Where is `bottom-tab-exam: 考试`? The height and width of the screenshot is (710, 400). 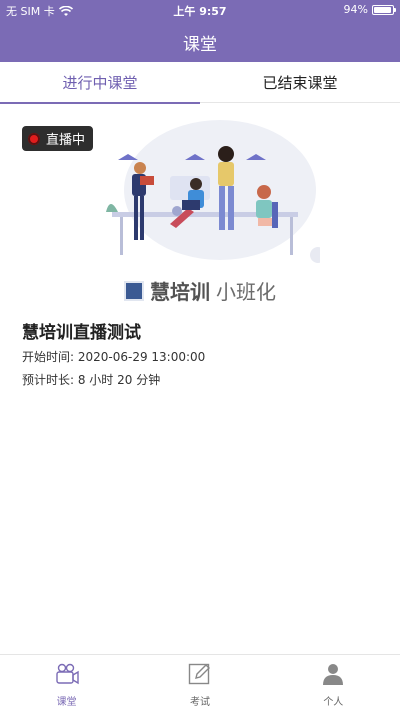 bottom-tab-exam: 考试 is located at coordinates (199, 682).